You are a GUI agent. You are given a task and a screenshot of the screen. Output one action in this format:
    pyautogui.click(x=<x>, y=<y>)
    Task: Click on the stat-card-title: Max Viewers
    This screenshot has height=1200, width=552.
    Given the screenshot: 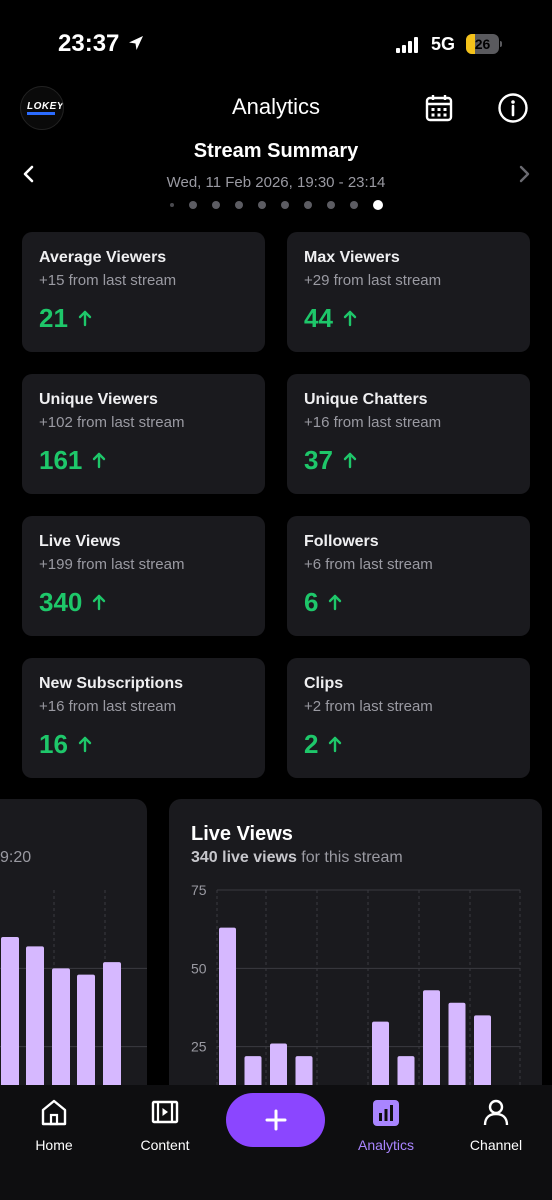 What is the action you would take?
    pyautogui.click(x=352, y=257)
    